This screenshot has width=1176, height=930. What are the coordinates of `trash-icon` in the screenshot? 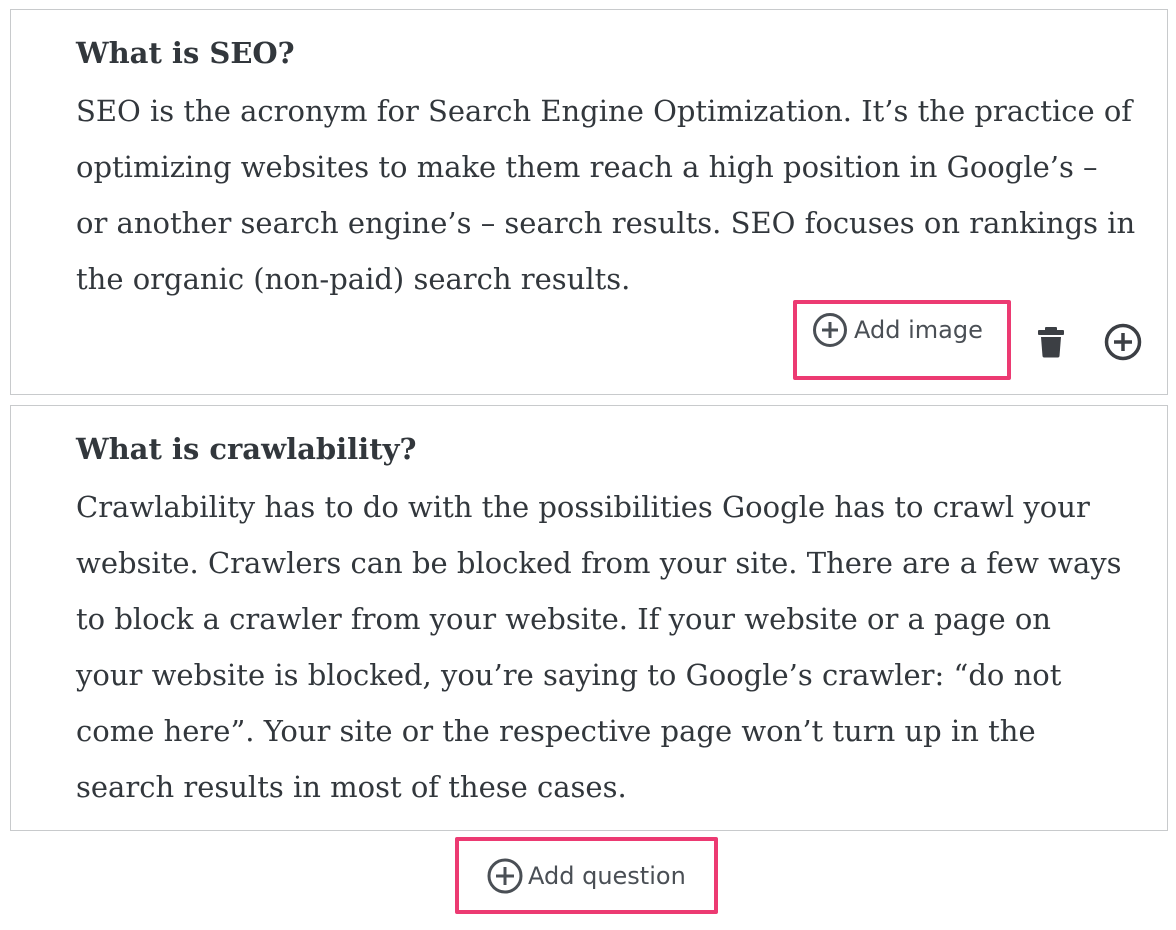 It's located at (1051, 342).